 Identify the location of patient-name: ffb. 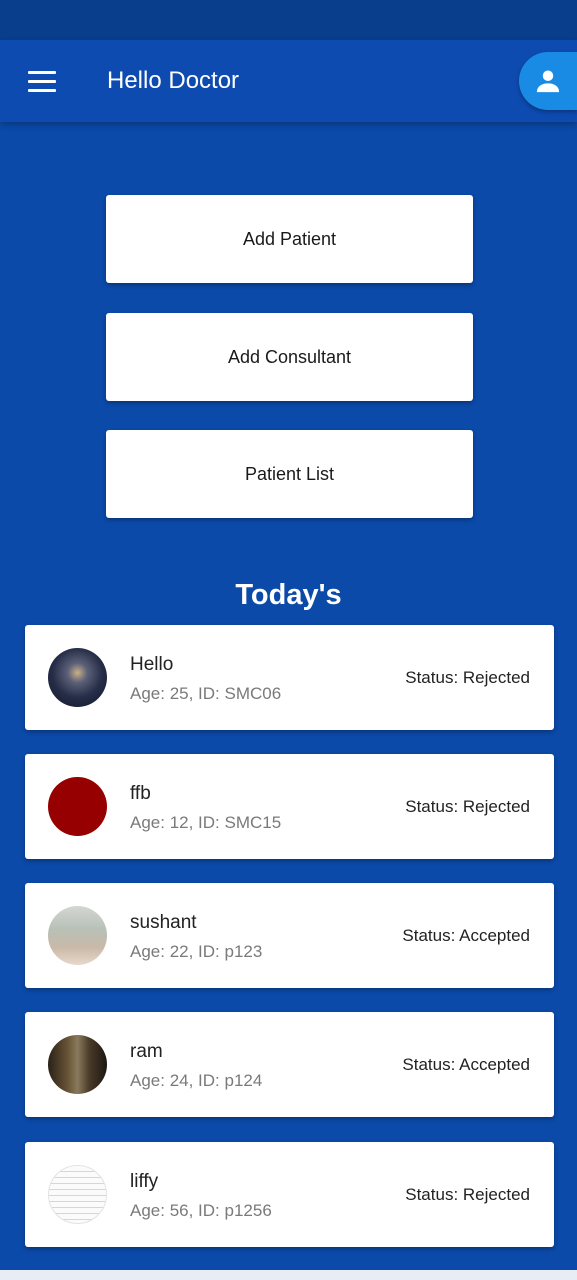
(140, 793).